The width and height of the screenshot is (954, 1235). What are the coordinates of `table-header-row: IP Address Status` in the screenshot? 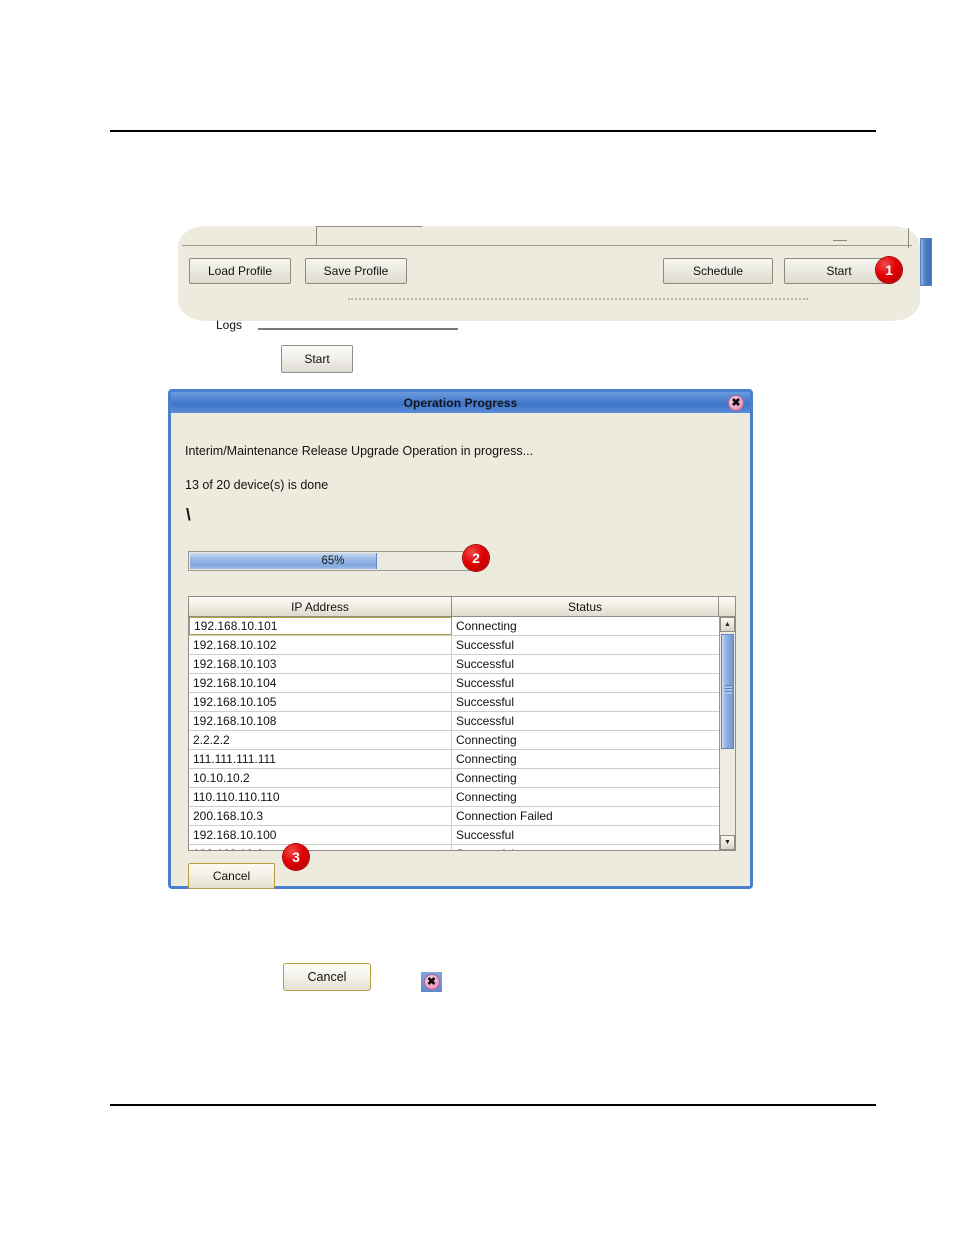 It's located at (462, 607).